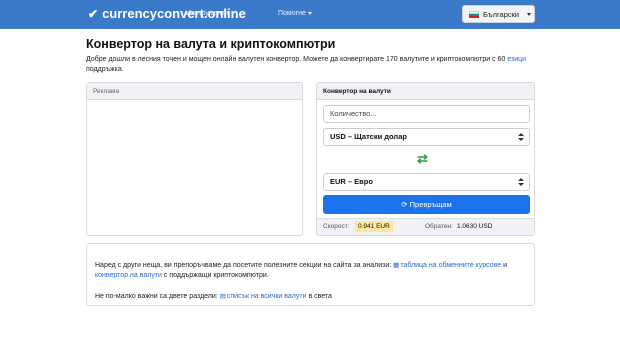 The image size is (620, 343). What do you see at coordinates (404, 204) in the screenshot?
I see `refresh-icon: ⟳` at bounding box center [404, 204].